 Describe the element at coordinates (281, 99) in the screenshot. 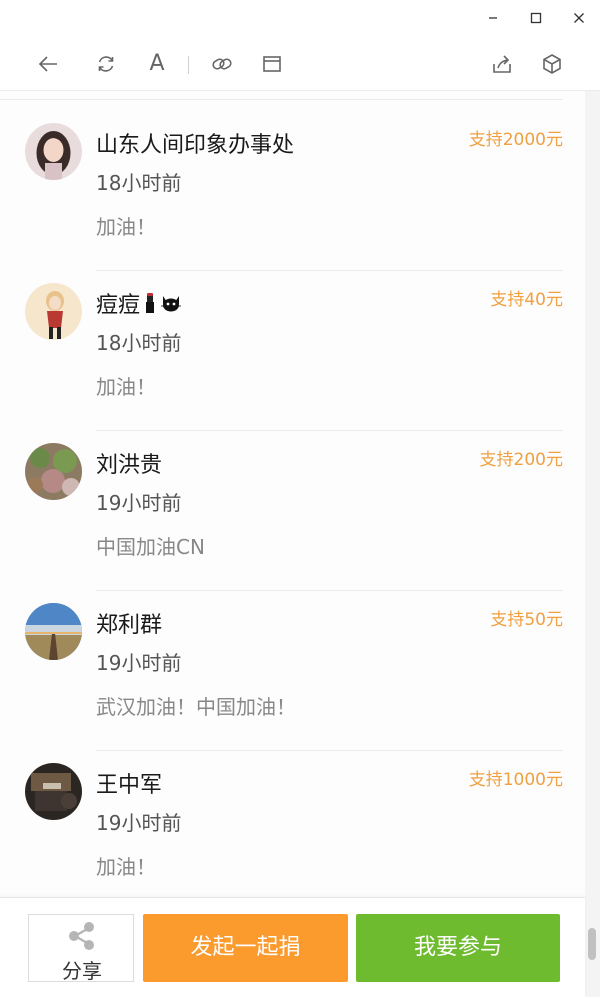

I see `divider` at that location.